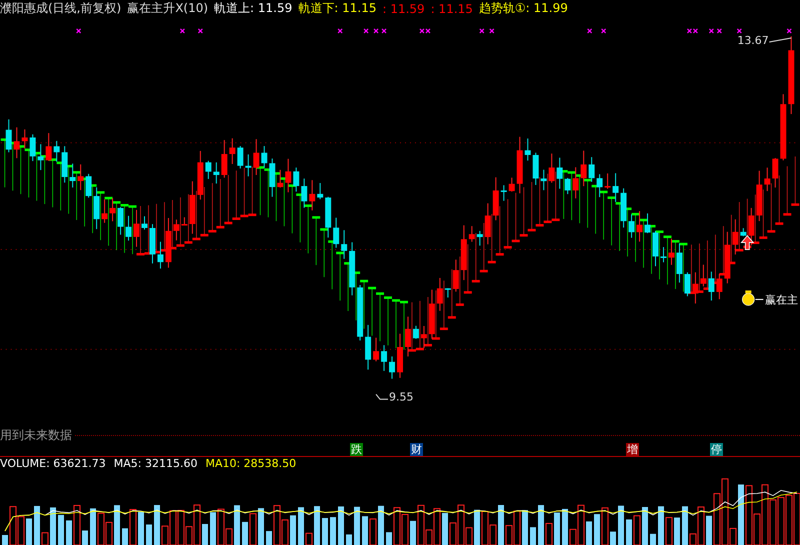 Image resolution: width=800 pixels, height=545 pixels. Describe the element at coordinates (61, 9) in the screenshot. I see `stock-title: 濮阳惠成(日线,前复权)` at that location.